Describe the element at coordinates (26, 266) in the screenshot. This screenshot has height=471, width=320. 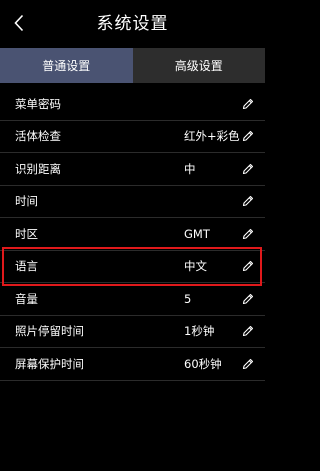
I see `setting-label: 语言` at that location.